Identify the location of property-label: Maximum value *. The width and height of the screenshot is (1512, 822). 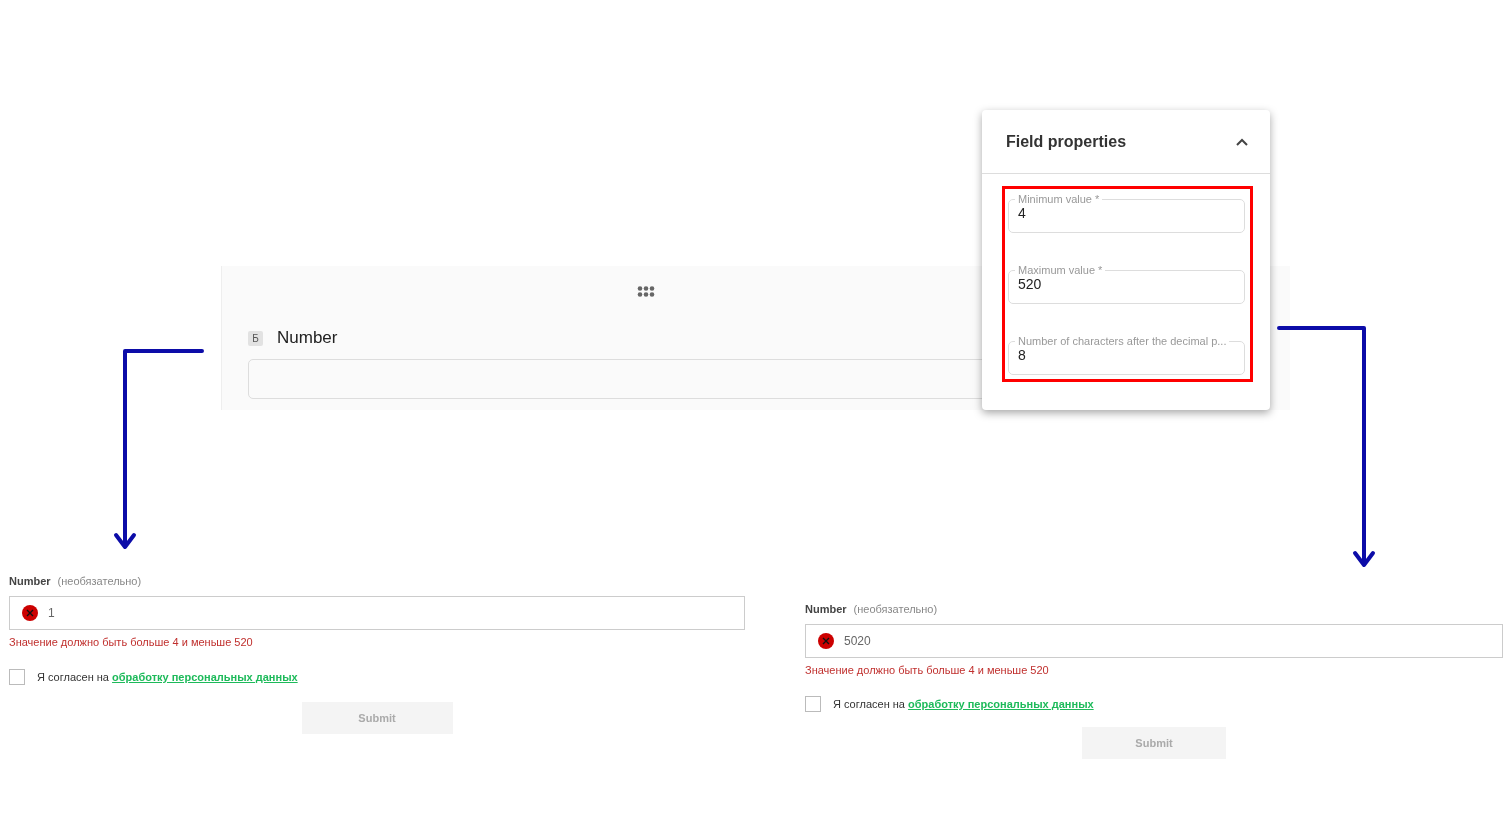
(1060, 270).